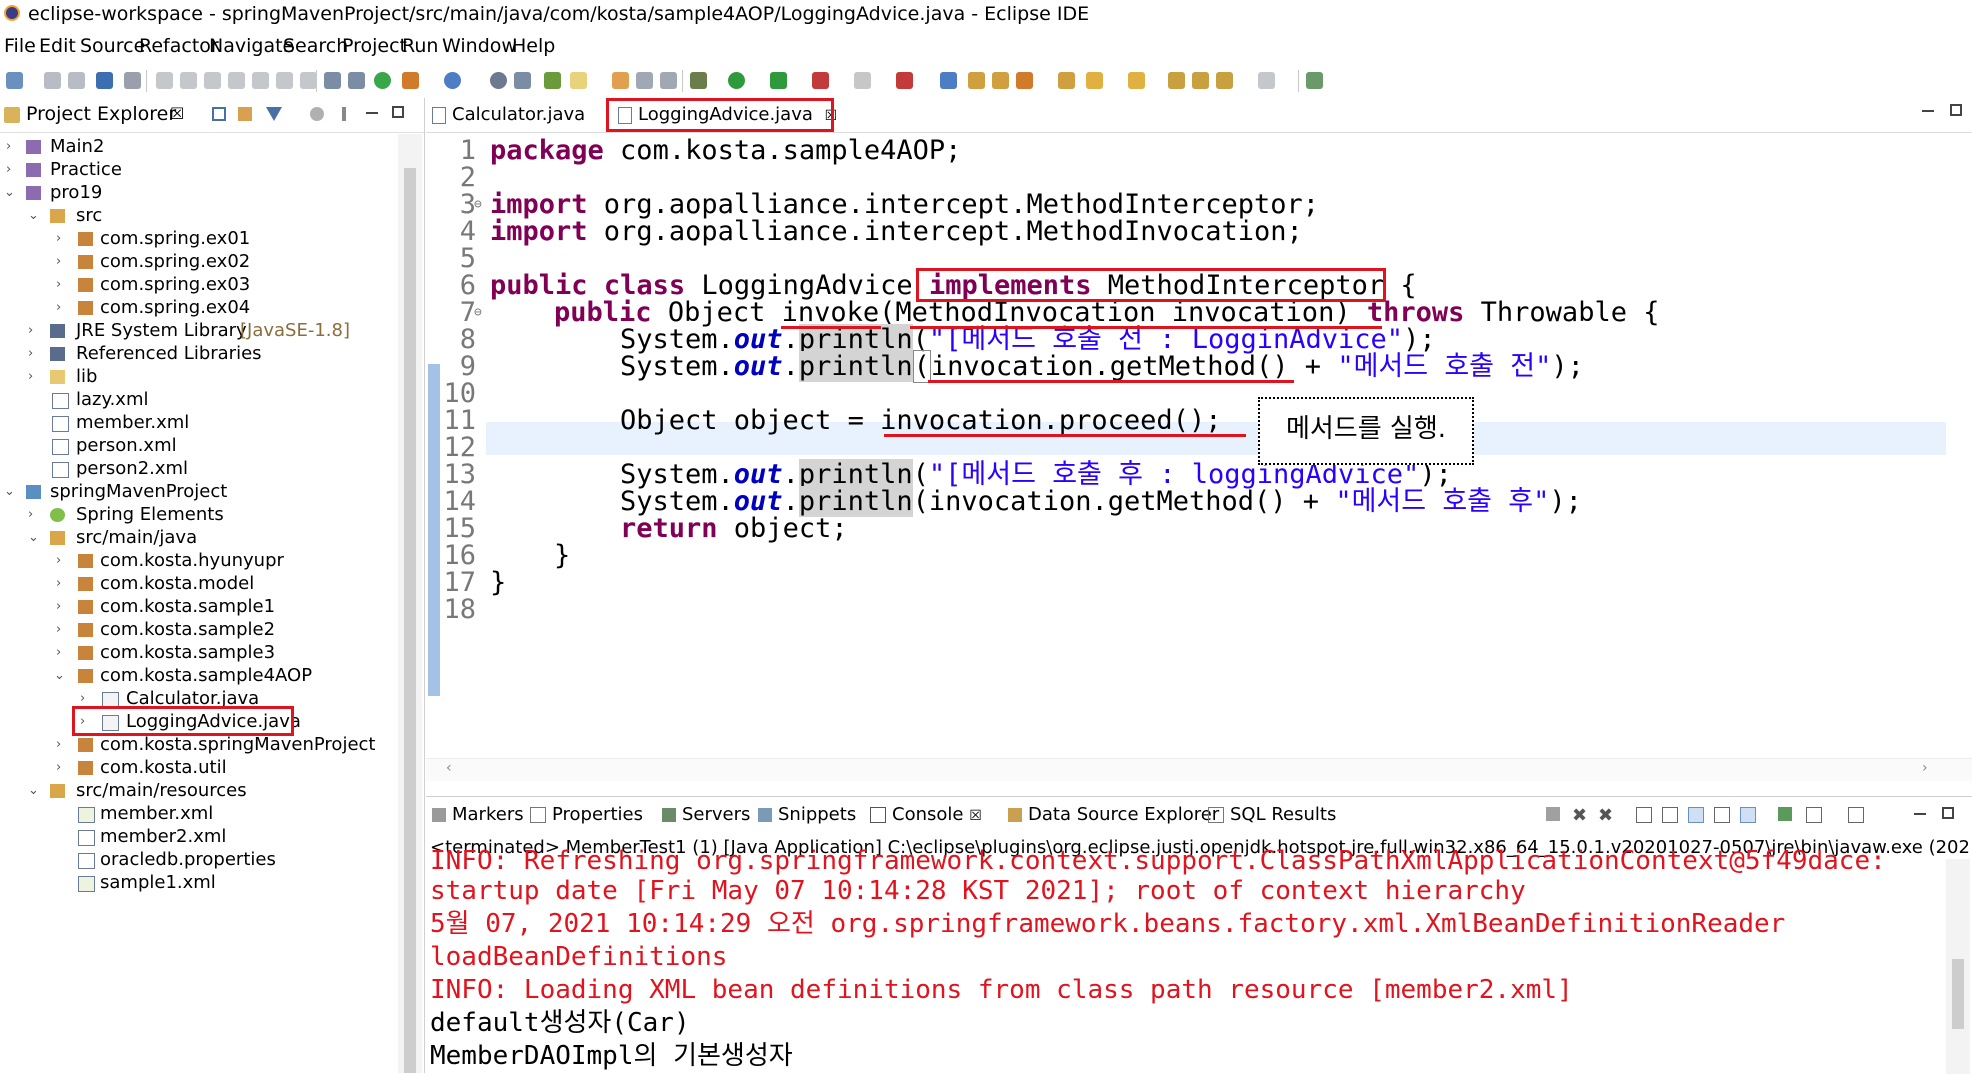  Describe the element at coordinates (926, 815) in the screenshot. I see `tab-console: Console ☒` at that location.